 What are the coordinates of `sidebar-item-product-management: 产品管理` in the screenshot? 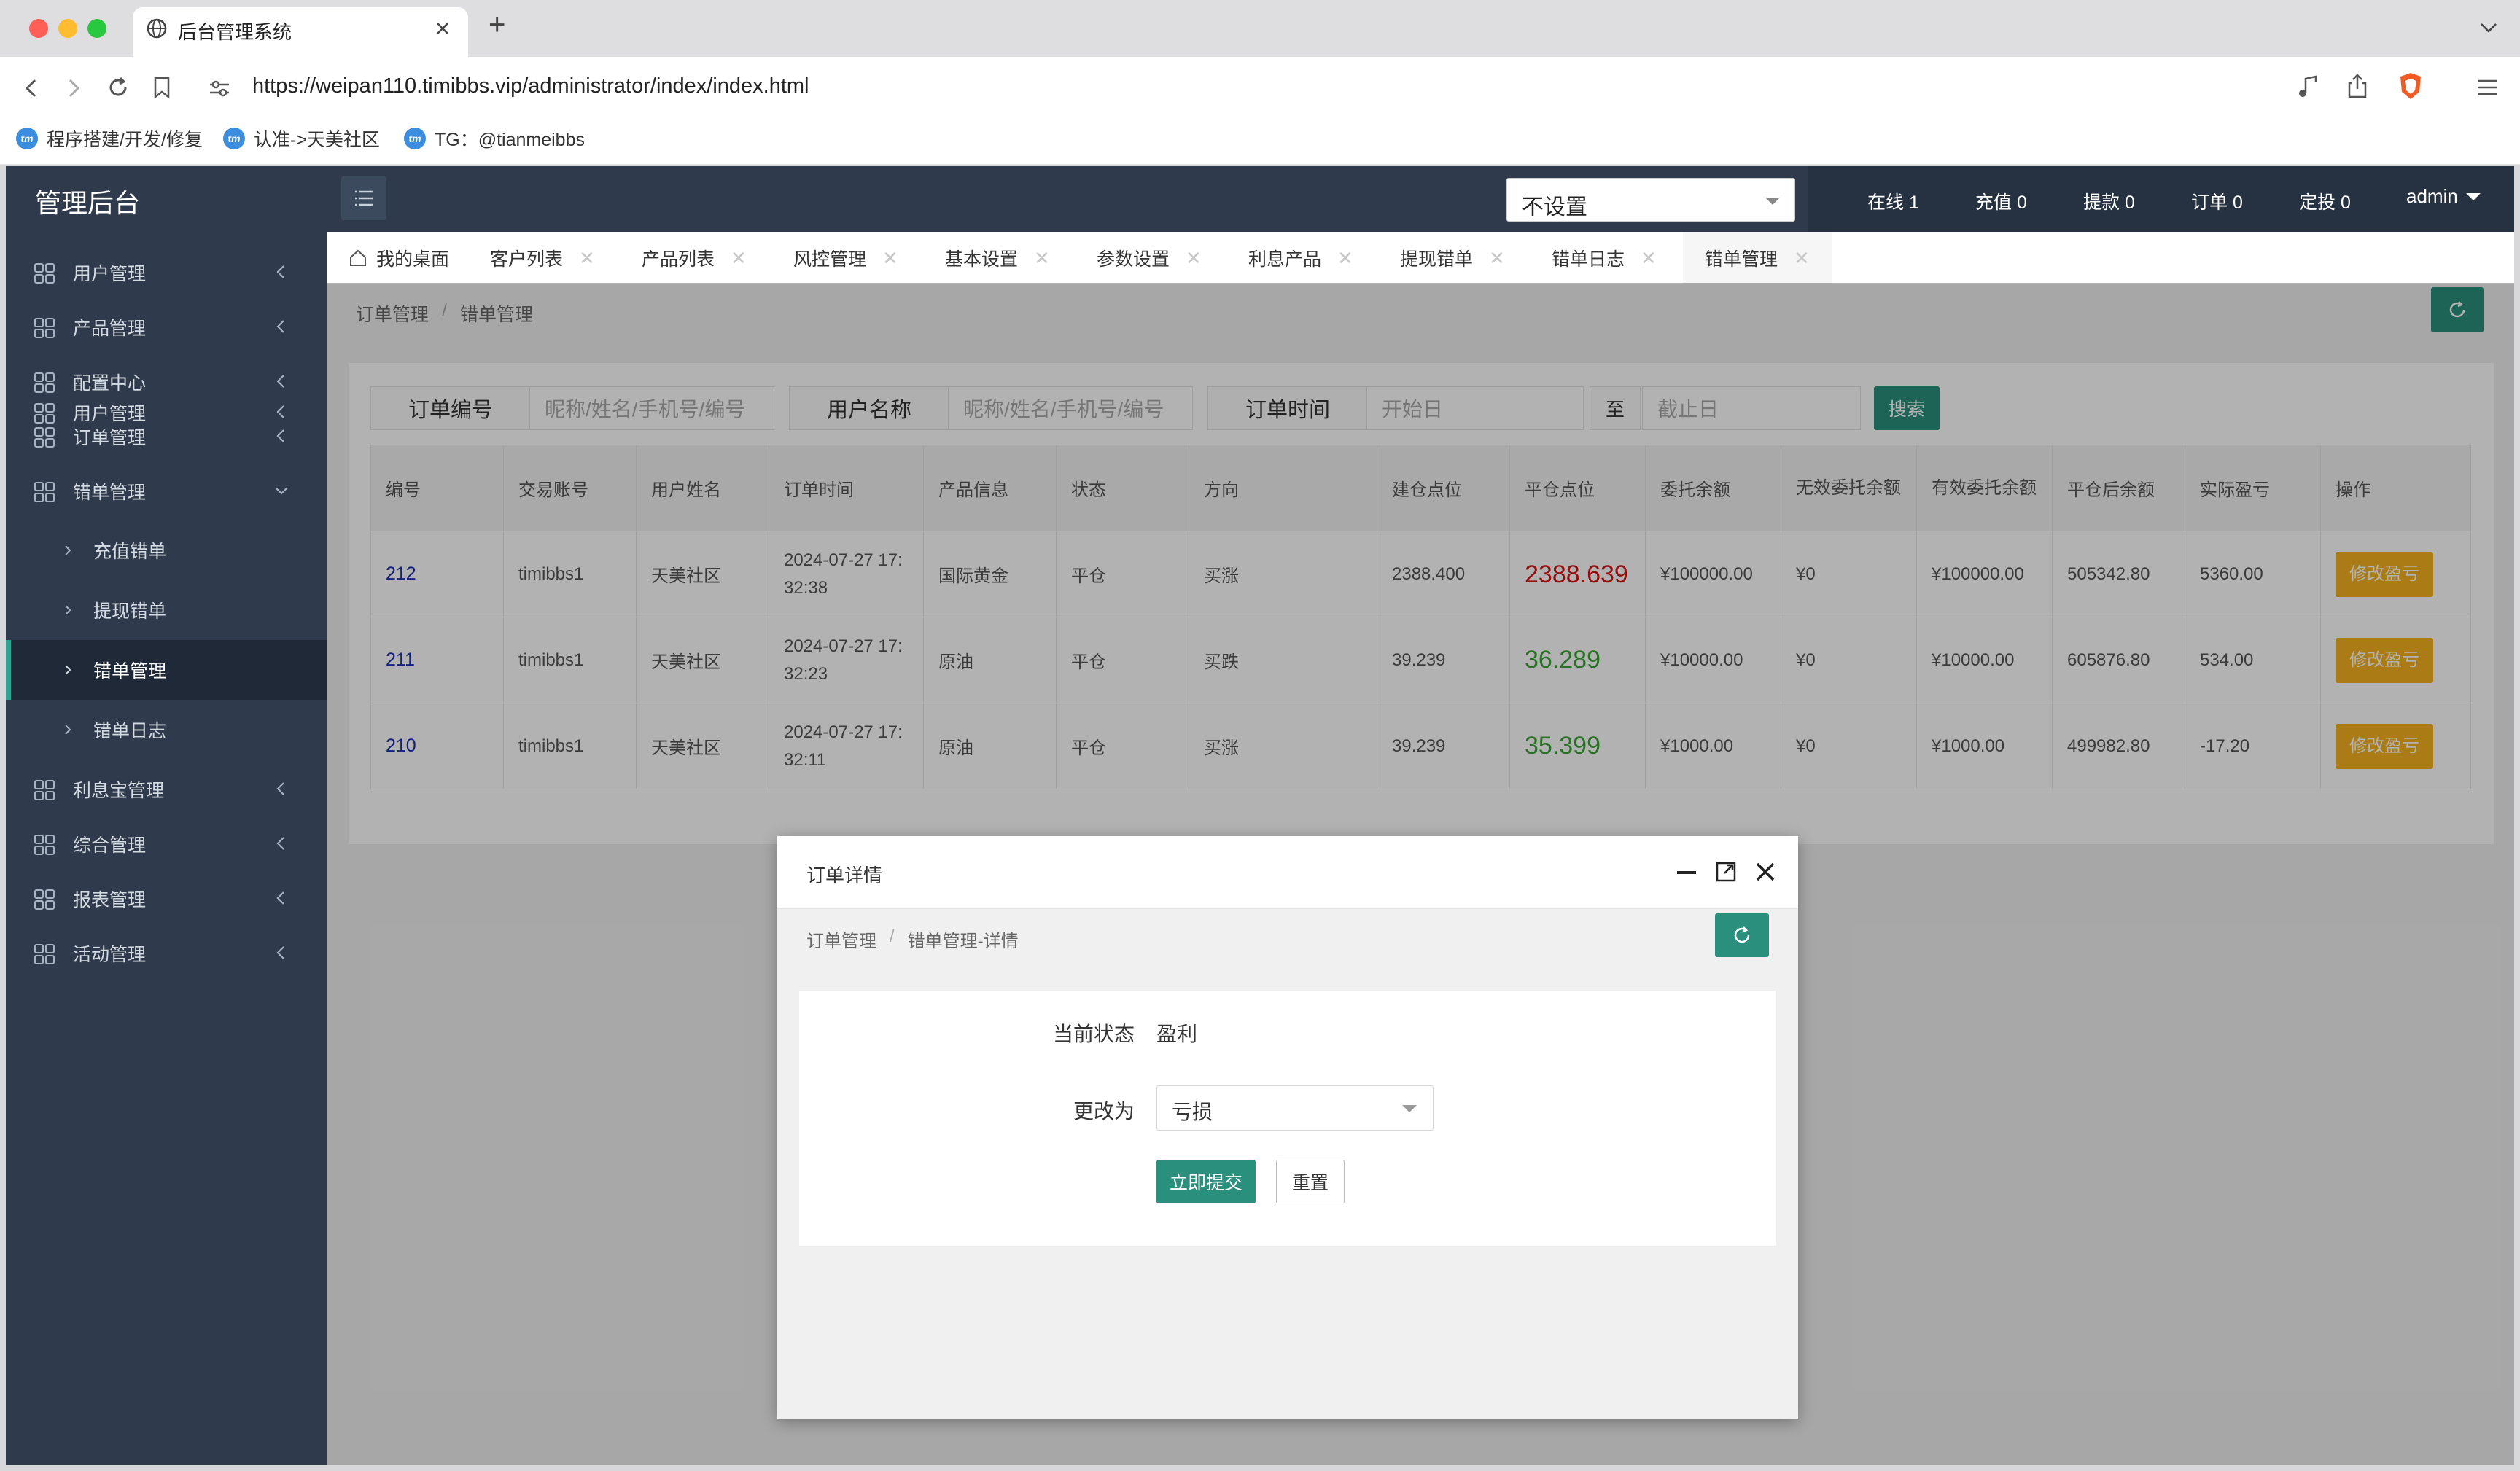 It's located at (166, 327).